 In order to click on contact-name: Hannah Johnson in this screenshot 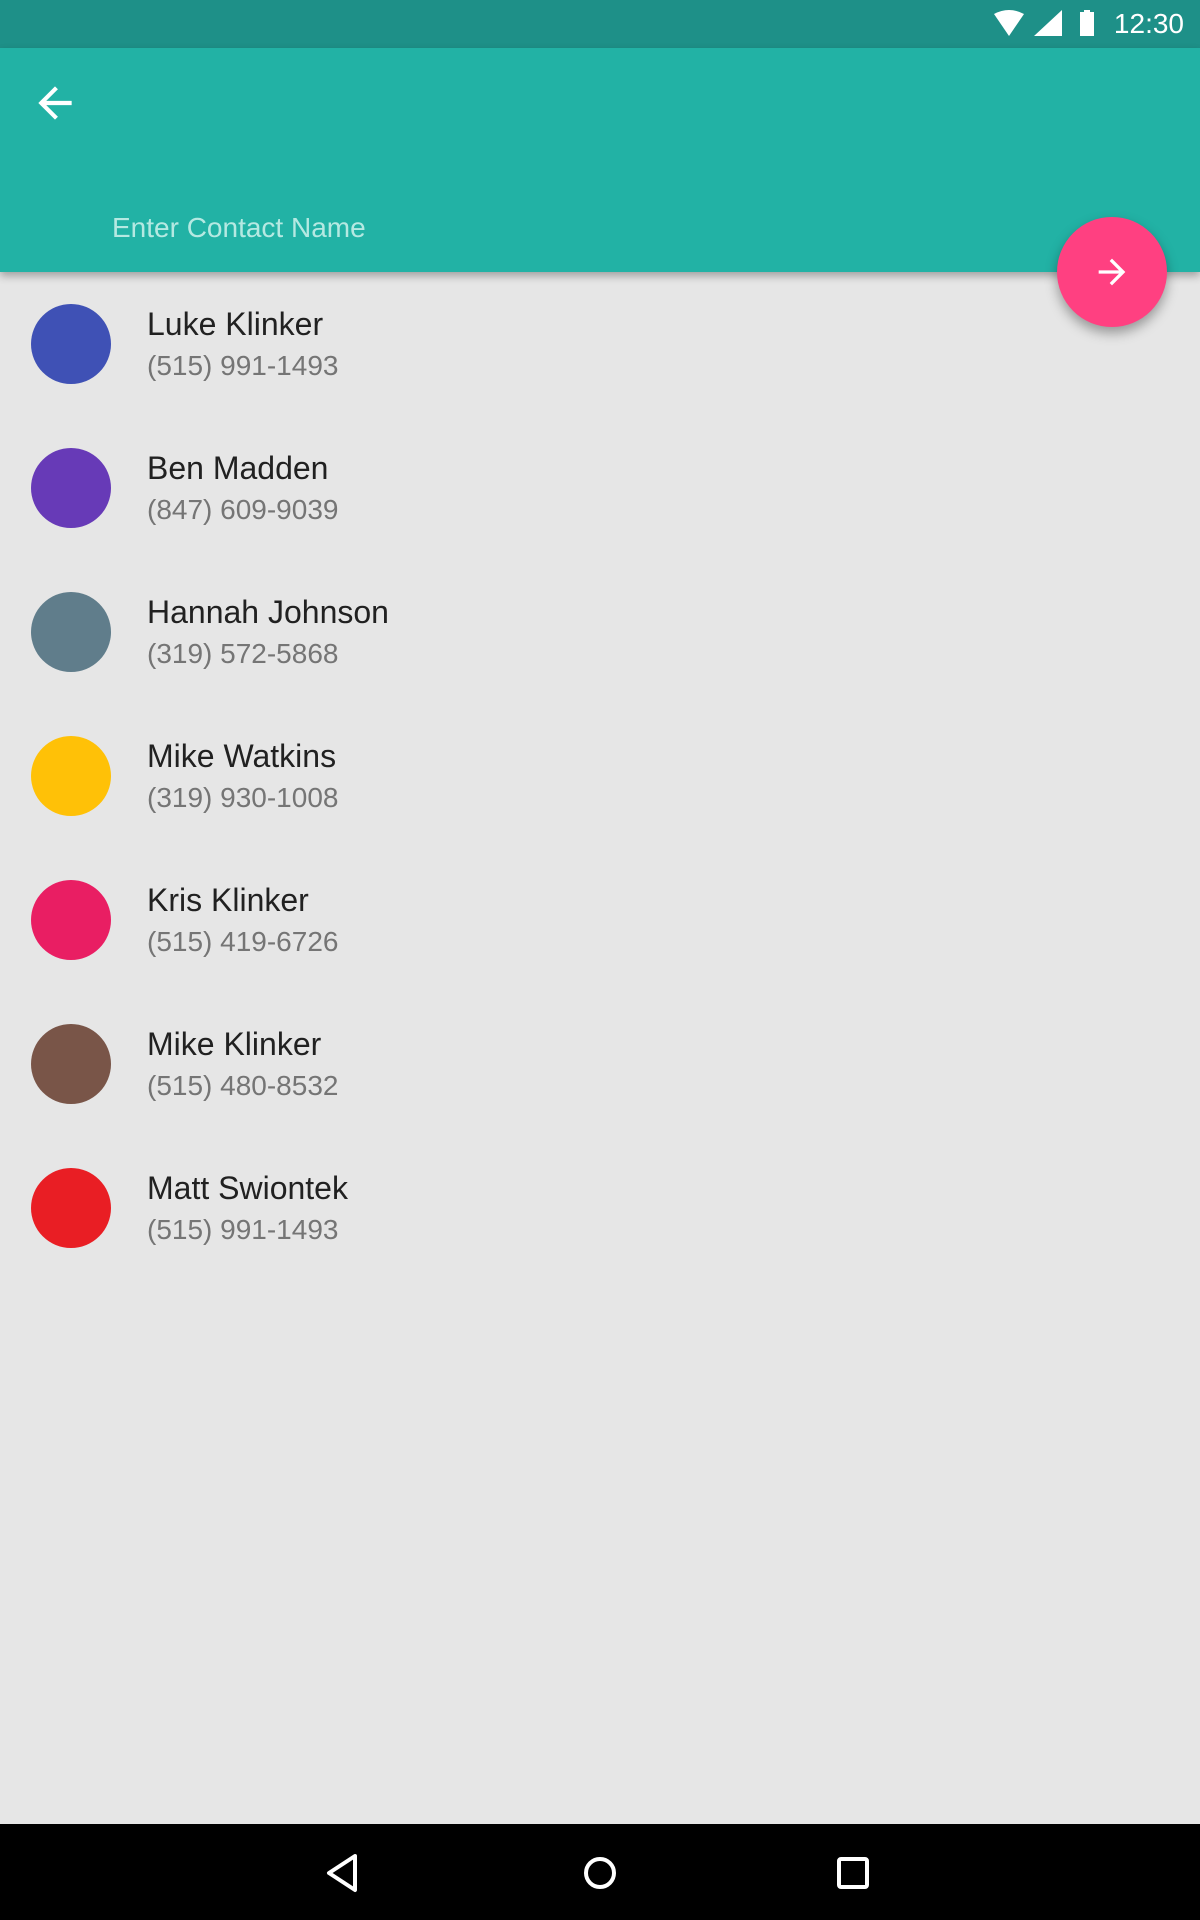, I will do `click(268, 612)`.